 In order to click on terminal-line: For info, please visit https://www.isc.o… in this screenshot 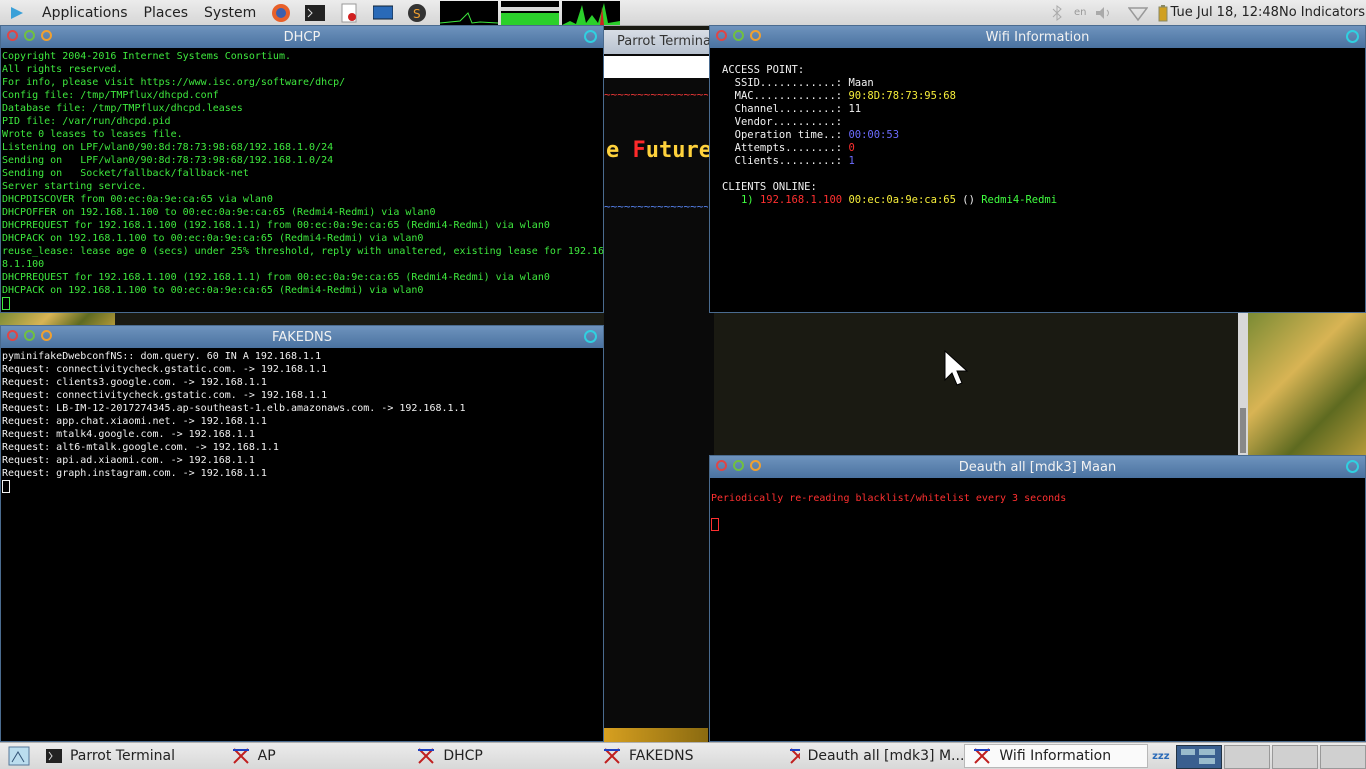, I will do `click(174, 82)`.